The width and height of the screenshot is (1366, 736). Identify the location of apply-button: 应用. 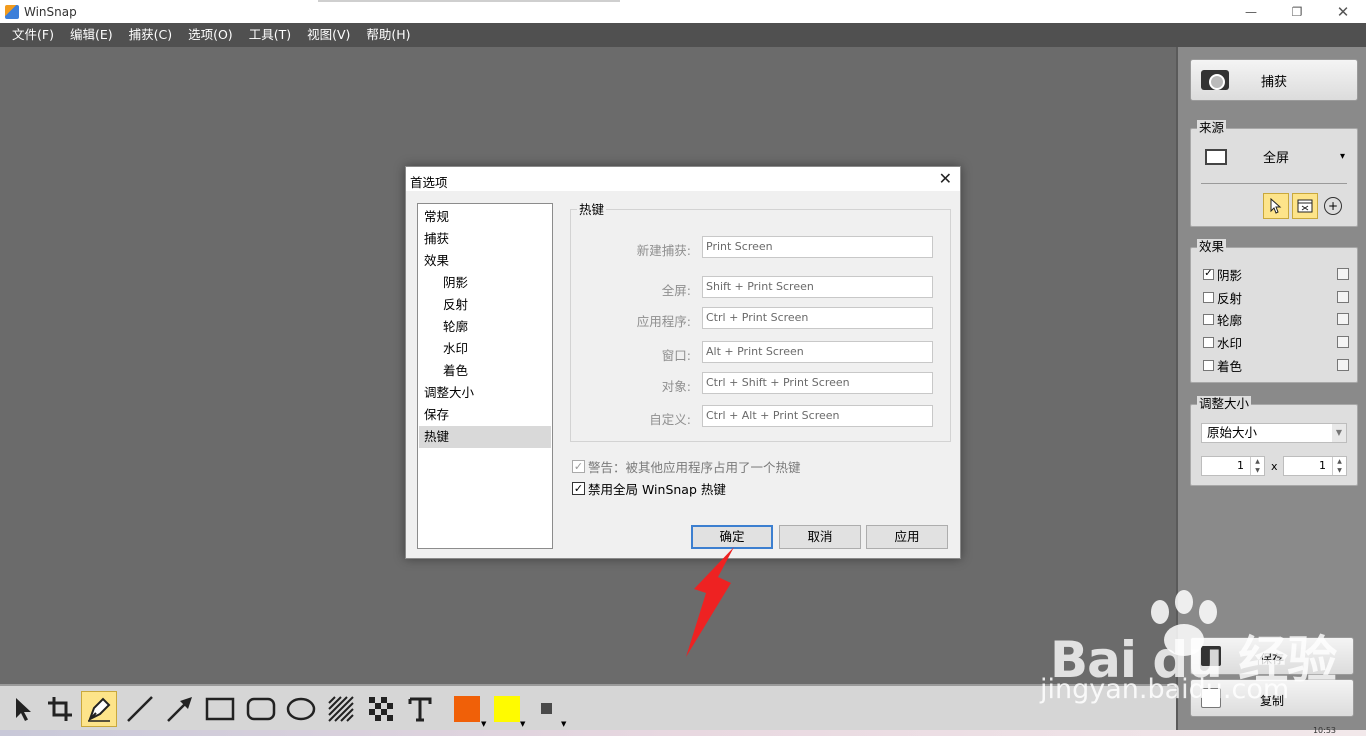
(907, 537).